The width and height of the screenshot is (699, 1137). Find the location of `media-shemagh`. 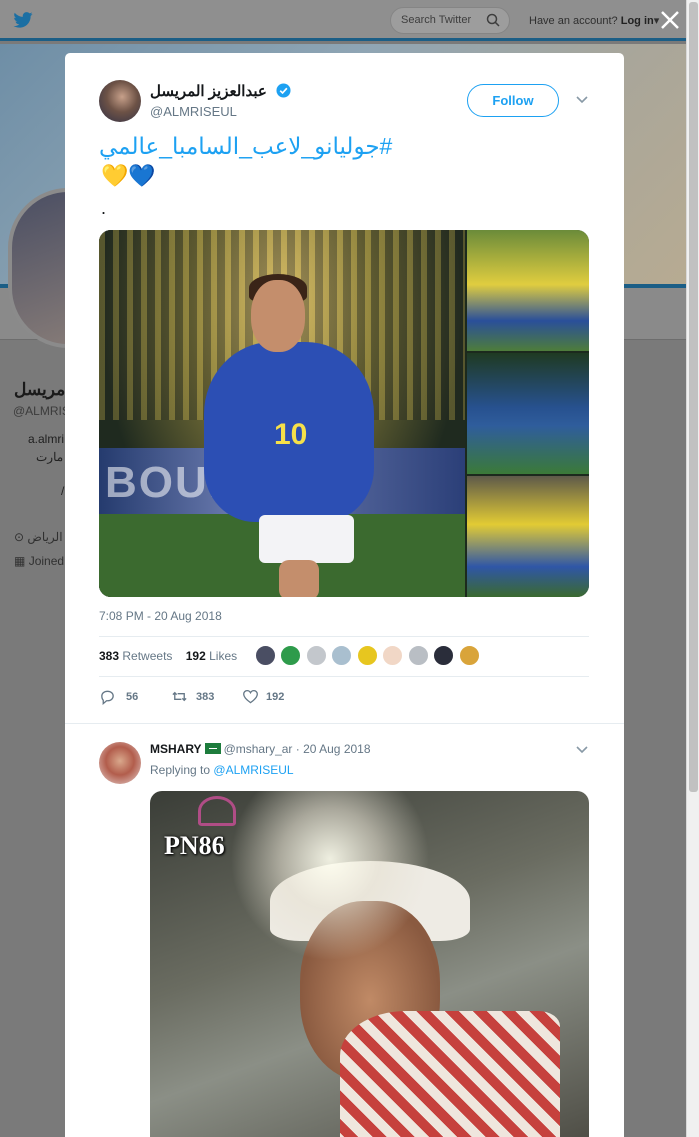

media-shemagh is located at coordinates (450, 1074).